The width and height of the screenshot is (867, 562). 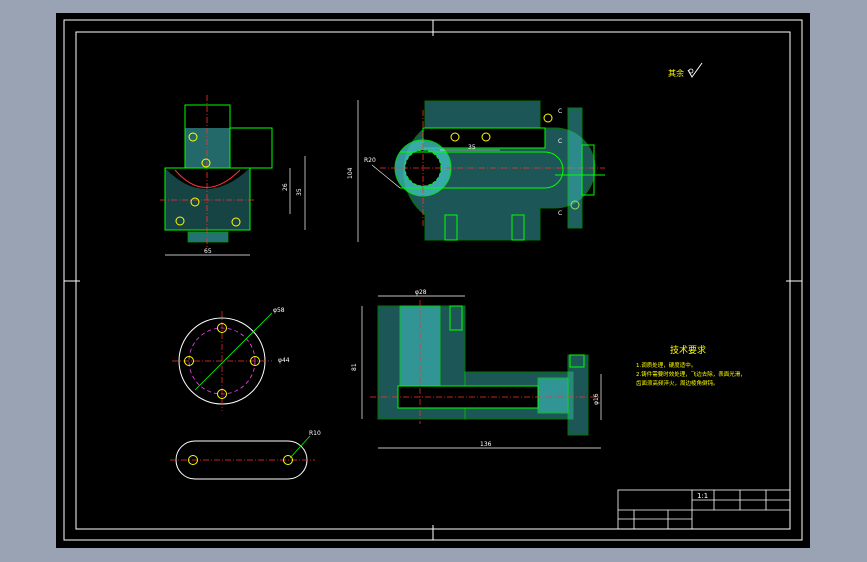 I want to click on dim-front-height-b: 35, so click(x=299, y=192).